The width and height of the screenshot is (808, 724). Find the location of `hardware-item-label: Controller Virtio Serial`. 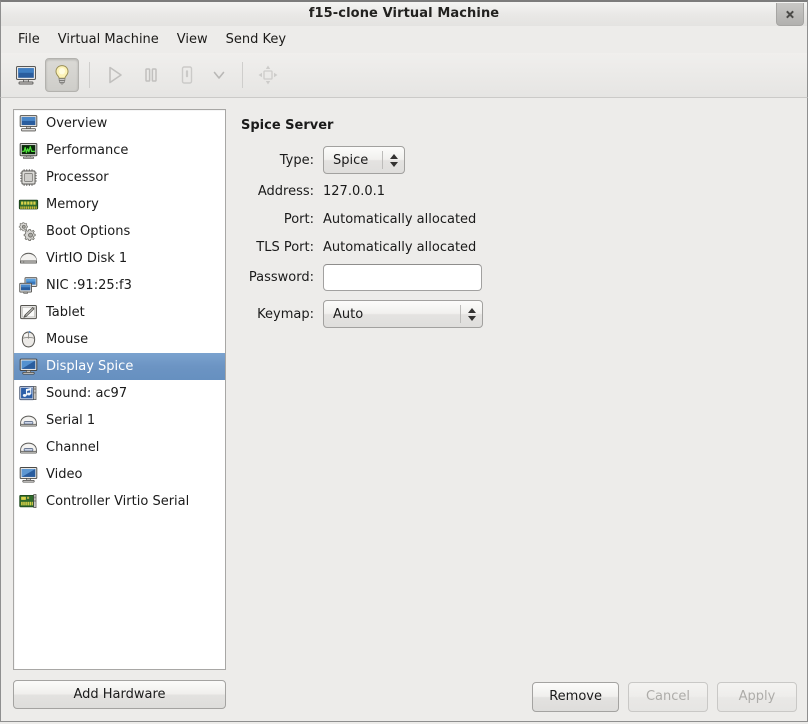

hardware-item-label: Controller Virtio Serial is located at coordinates (118, 501).